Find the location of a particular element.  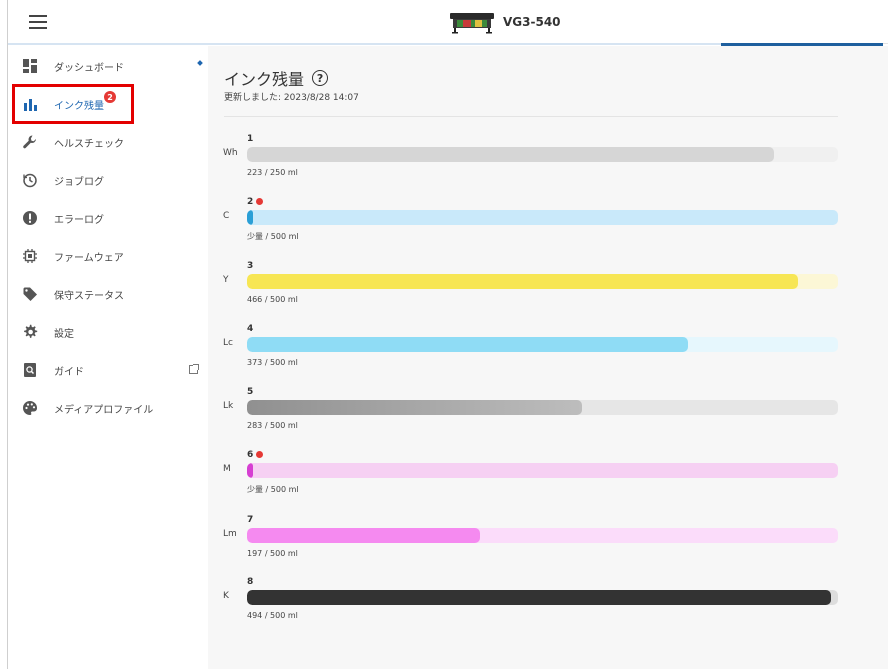

help-icon: ? is located at coordinates (320, 78).